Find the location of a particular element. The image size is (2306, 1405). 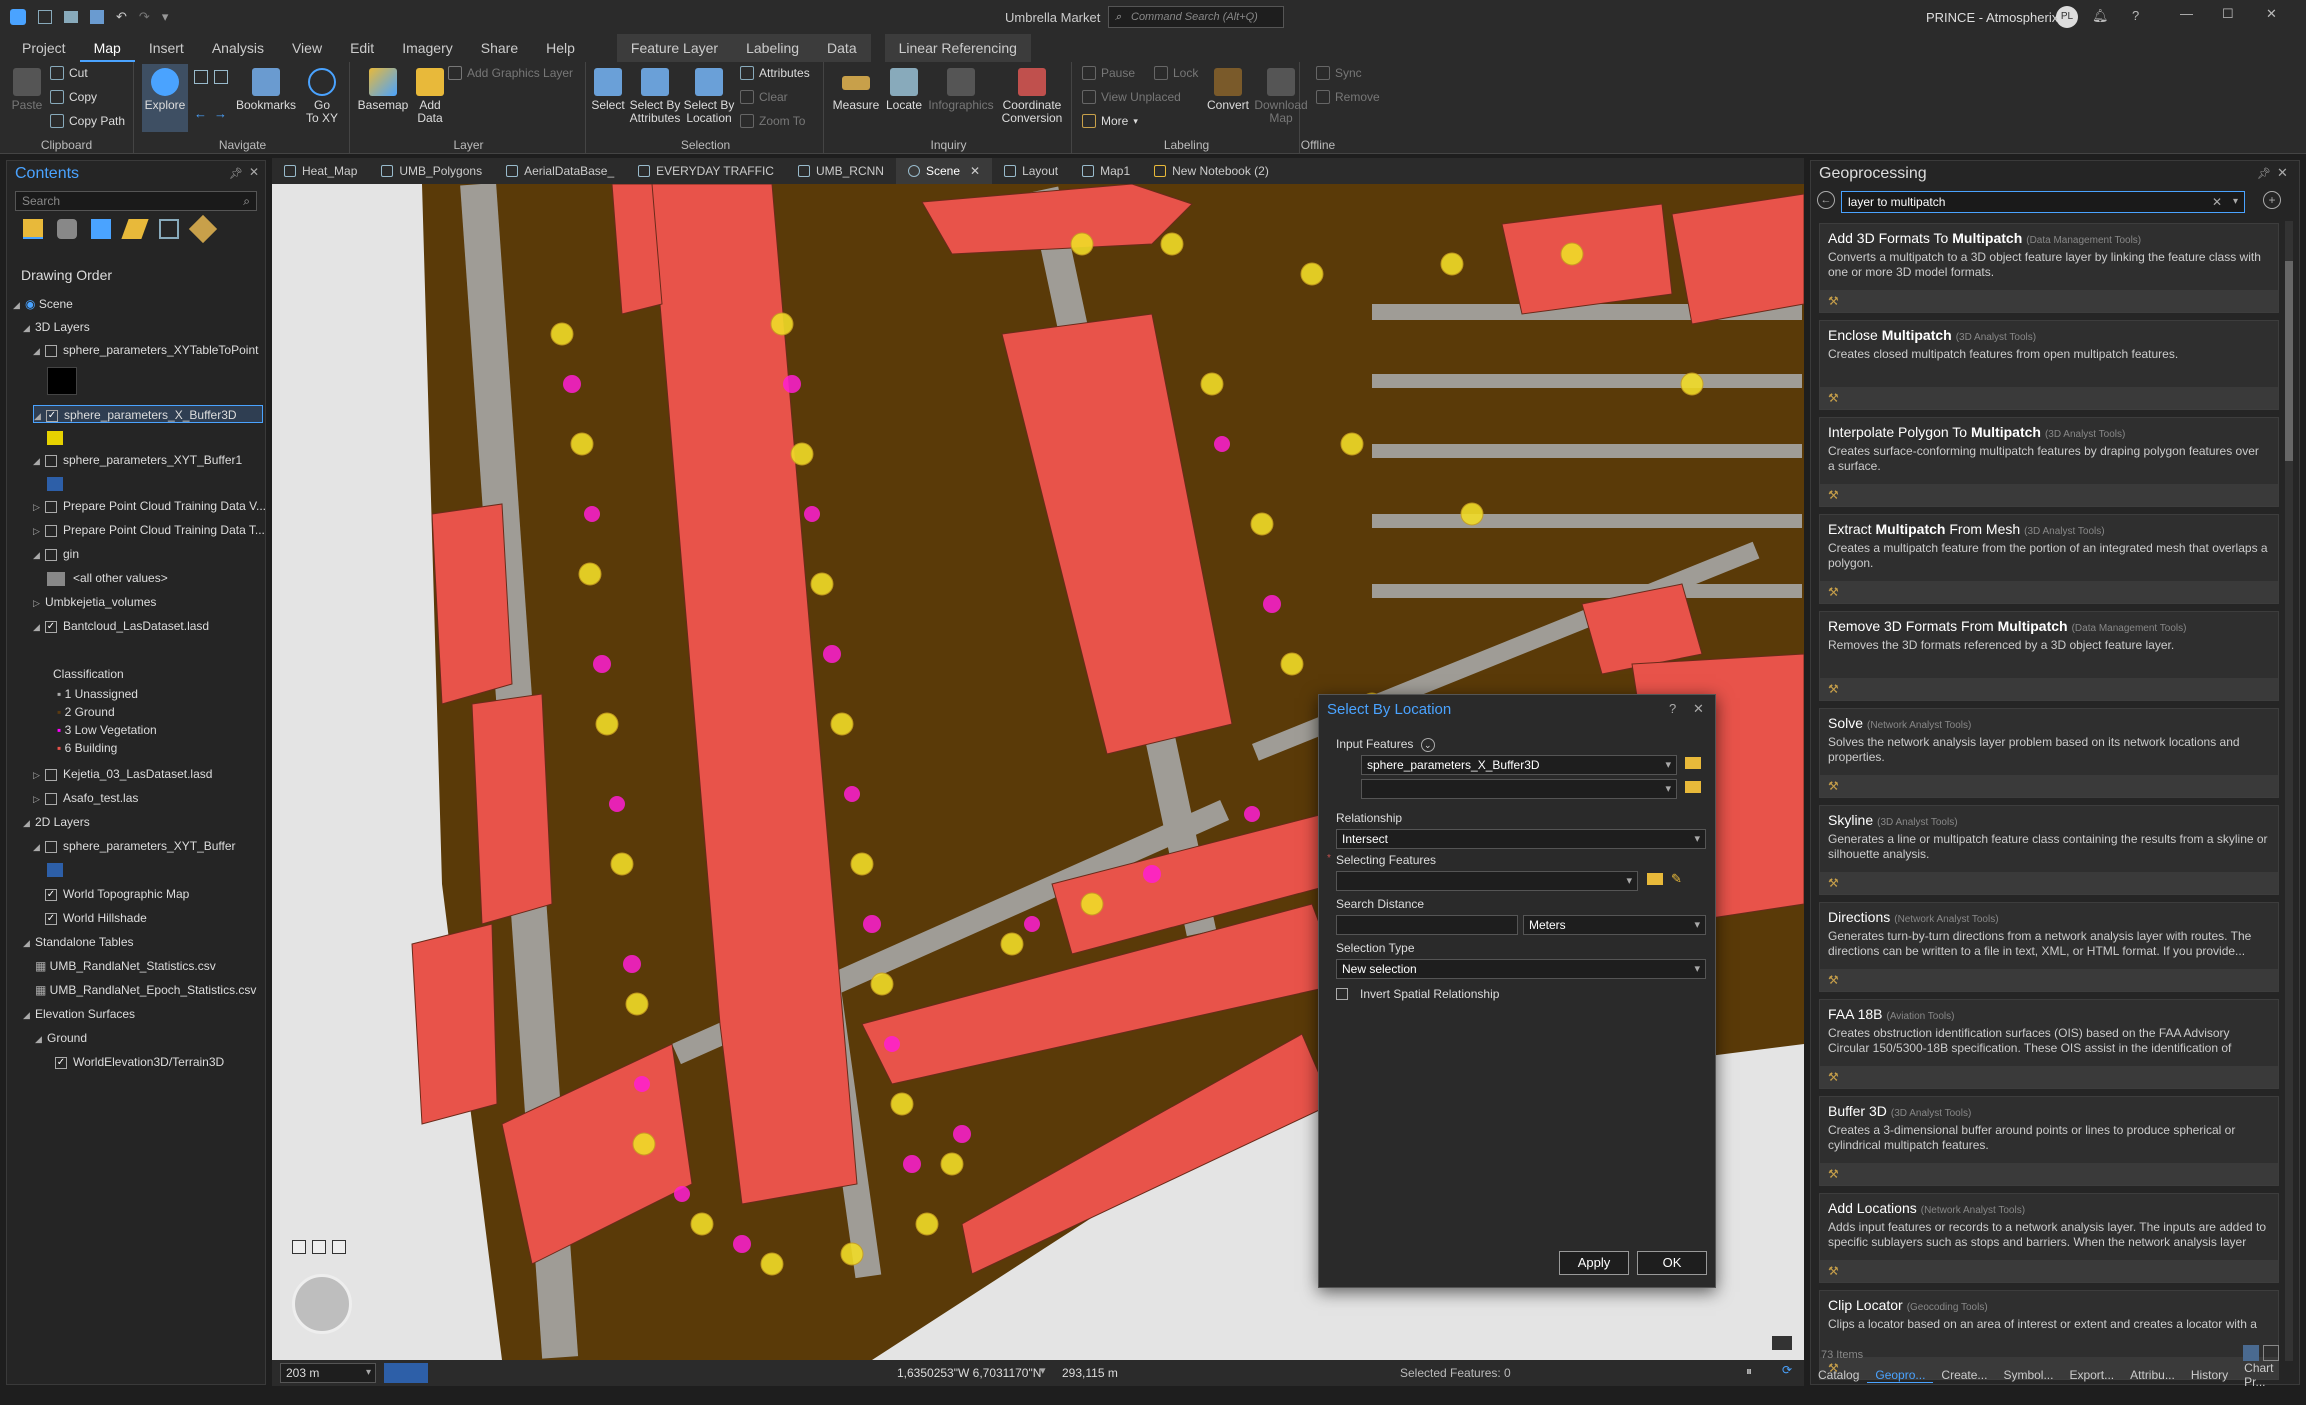

notification-icon: 🔔︎ is located at coordinates (2100, 16).